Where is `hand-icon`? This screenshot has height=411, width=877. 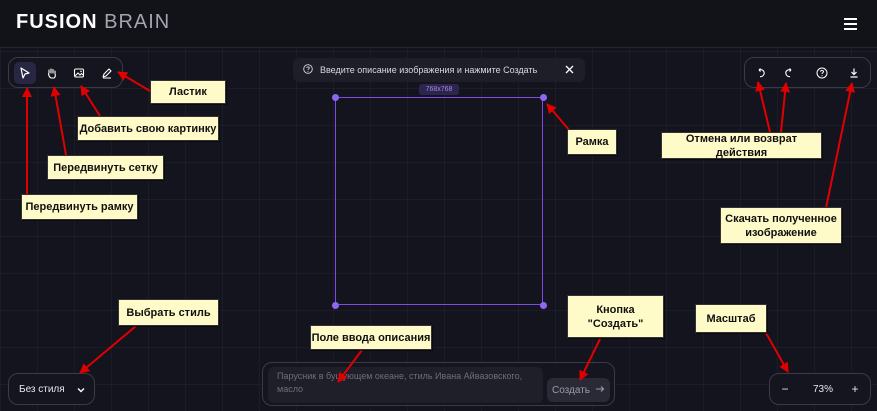 hand-icon is located at coordinates (52, 73).